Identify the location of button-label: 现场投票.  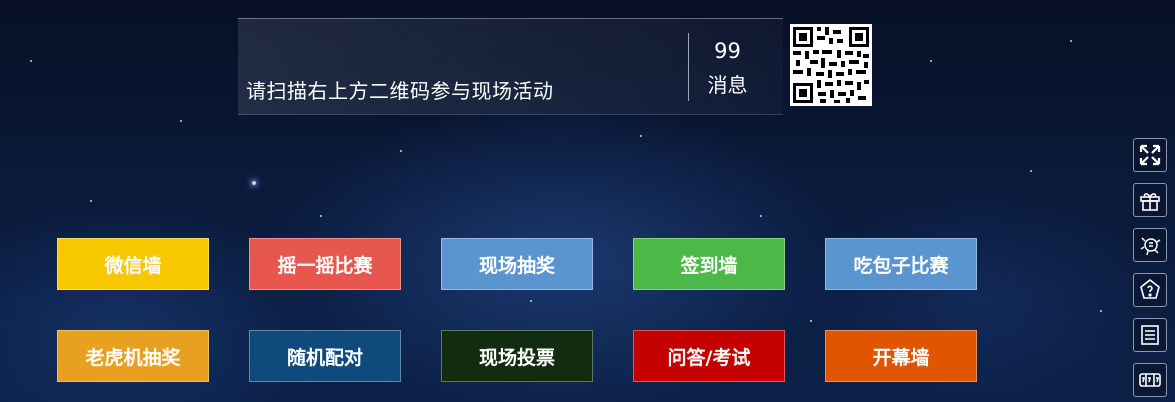
(516, 357).